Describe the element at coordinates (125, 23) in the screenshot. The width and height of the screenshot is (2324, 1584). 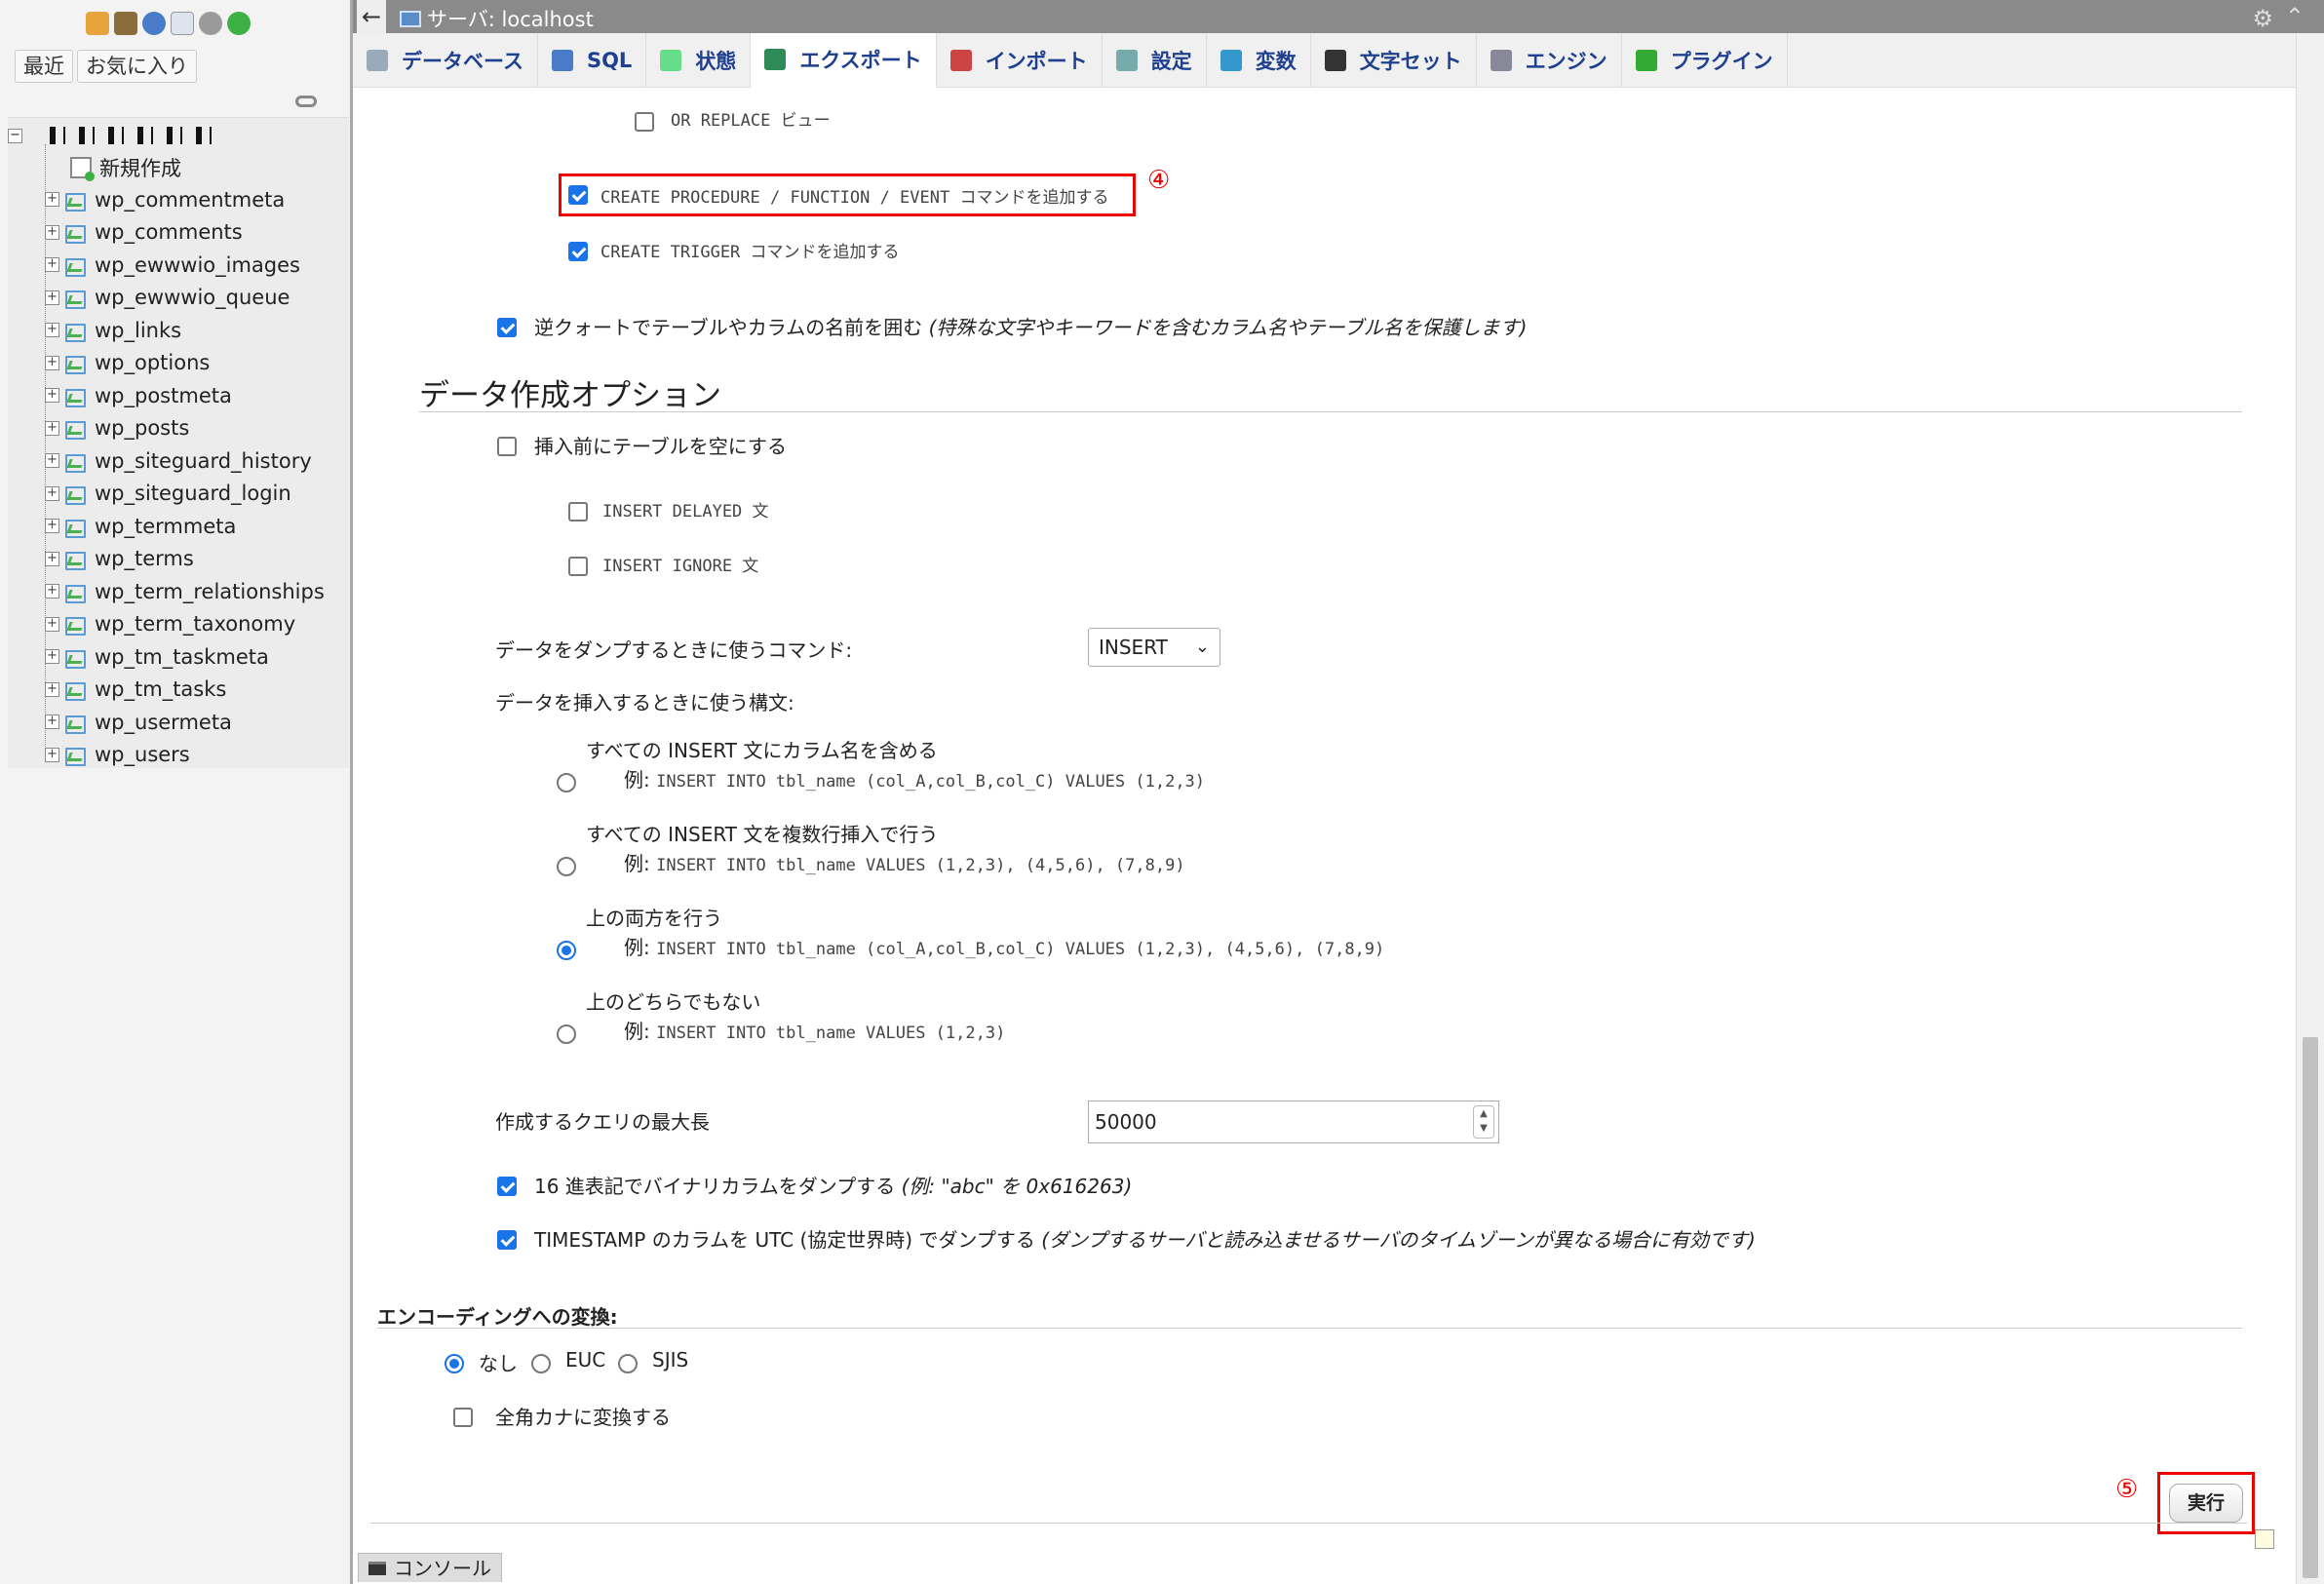
I see `logout-icon` at that location.